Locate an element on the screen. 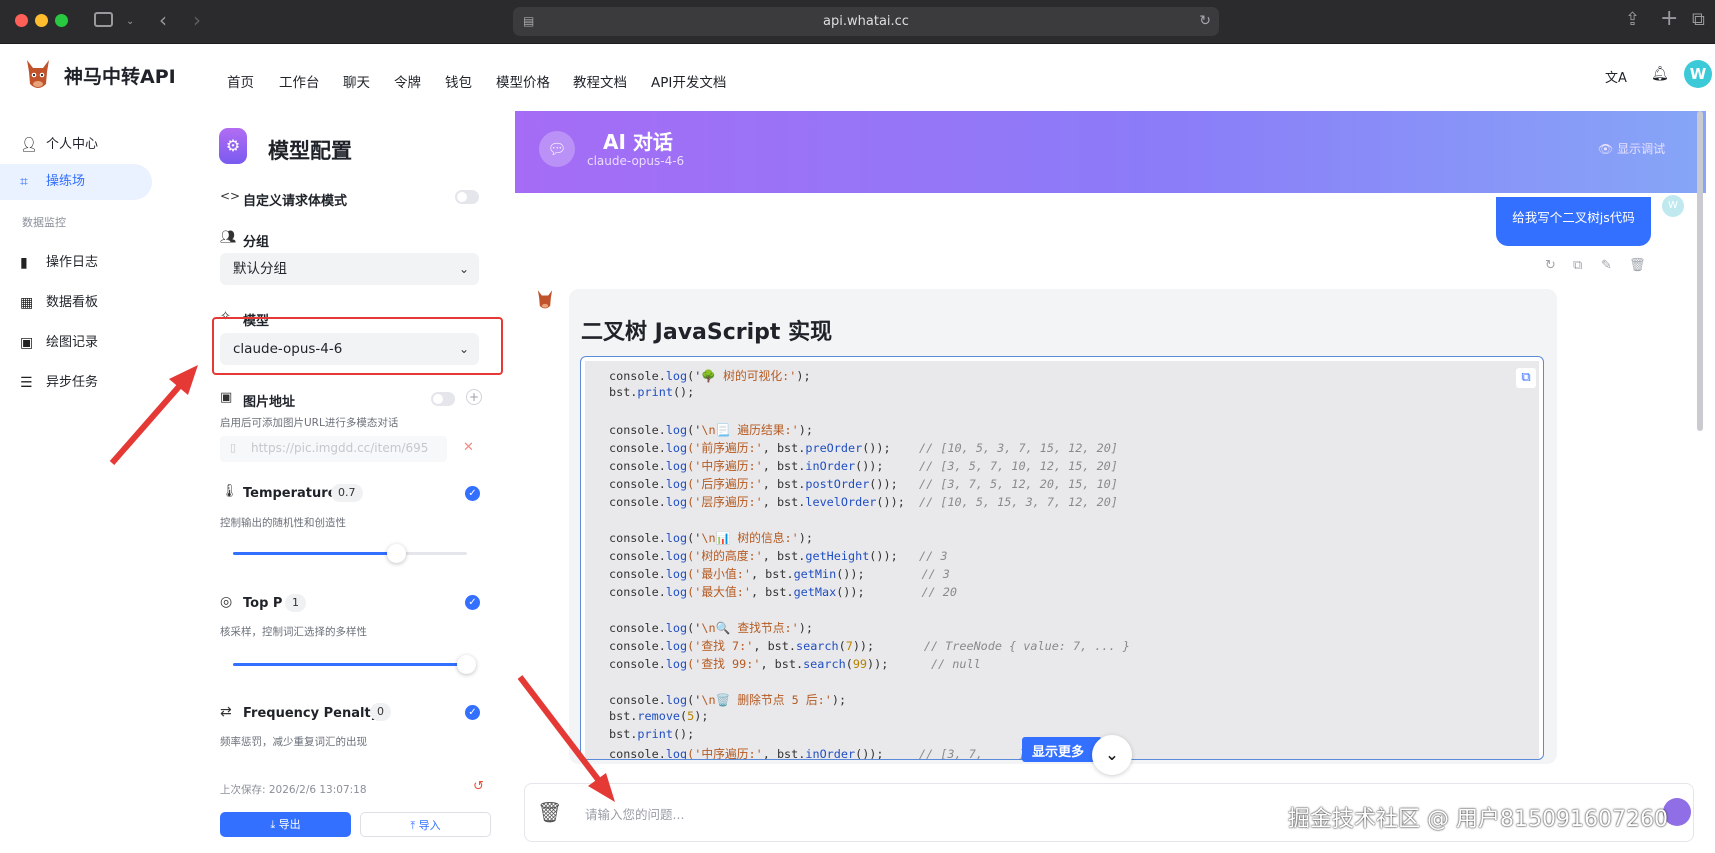  brand-logo is located at coordinates (38, 74).